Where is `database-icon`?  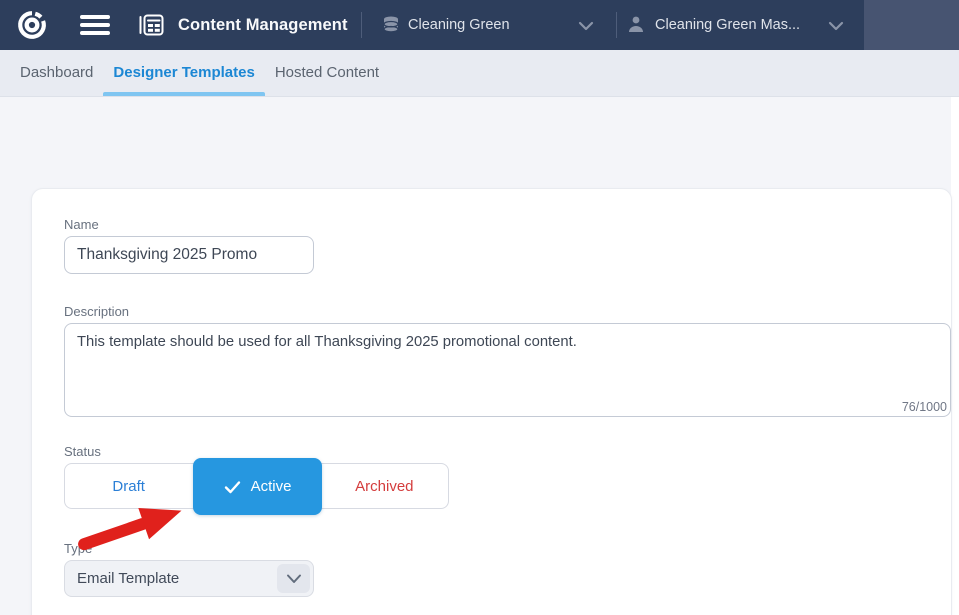
database-icon is located at coordinates (391, 24).